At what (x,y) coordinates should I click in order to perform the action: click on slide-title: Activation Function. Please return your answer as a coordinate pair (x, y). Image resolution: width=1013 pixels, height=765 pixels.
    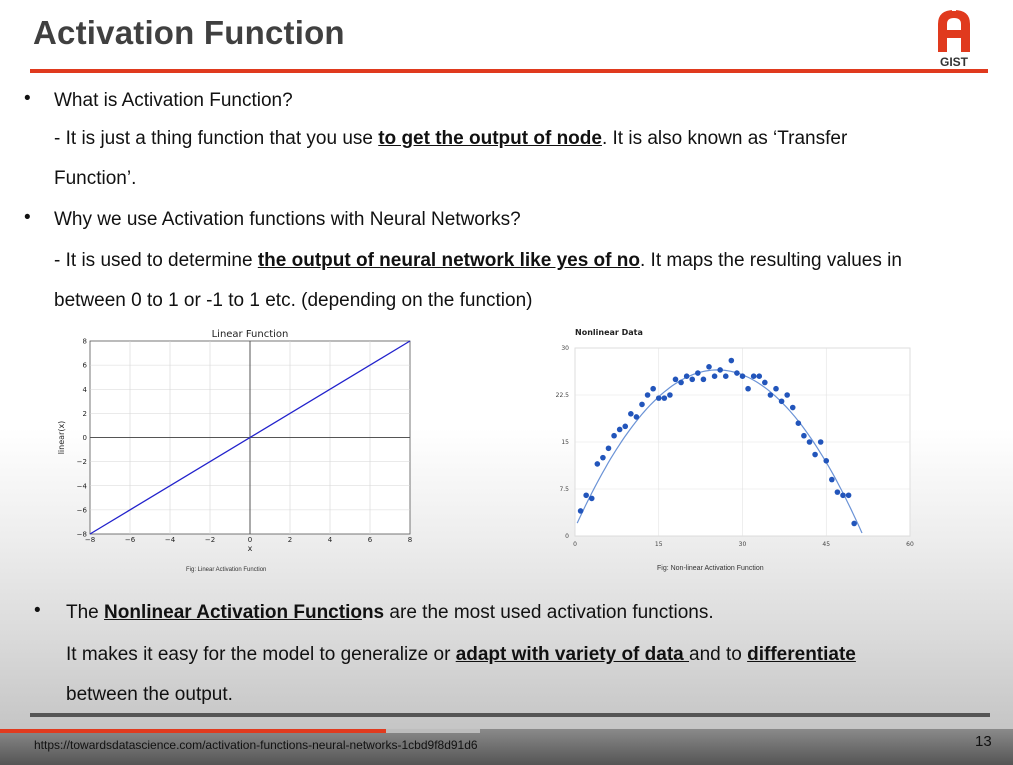
    Looking at the image, I should click on (189, 32).